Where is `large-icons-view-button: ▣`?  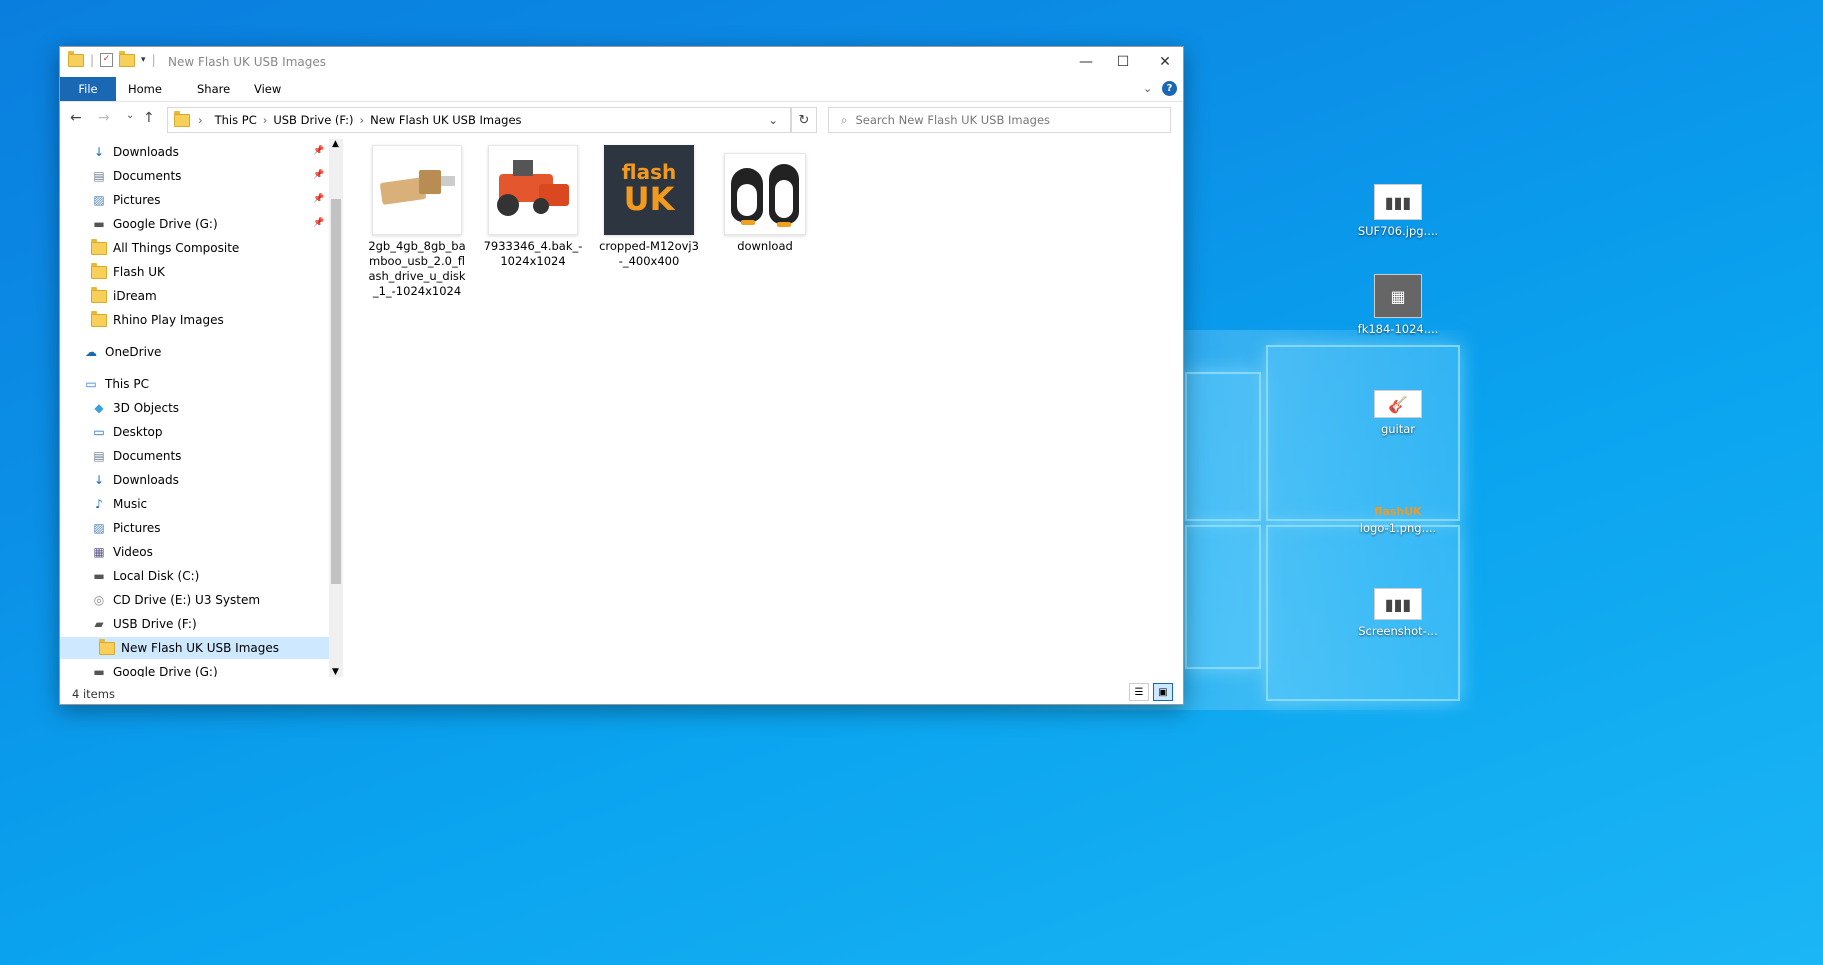
large-icons-view-button: ▣ is located at coordinates (1163, 692).